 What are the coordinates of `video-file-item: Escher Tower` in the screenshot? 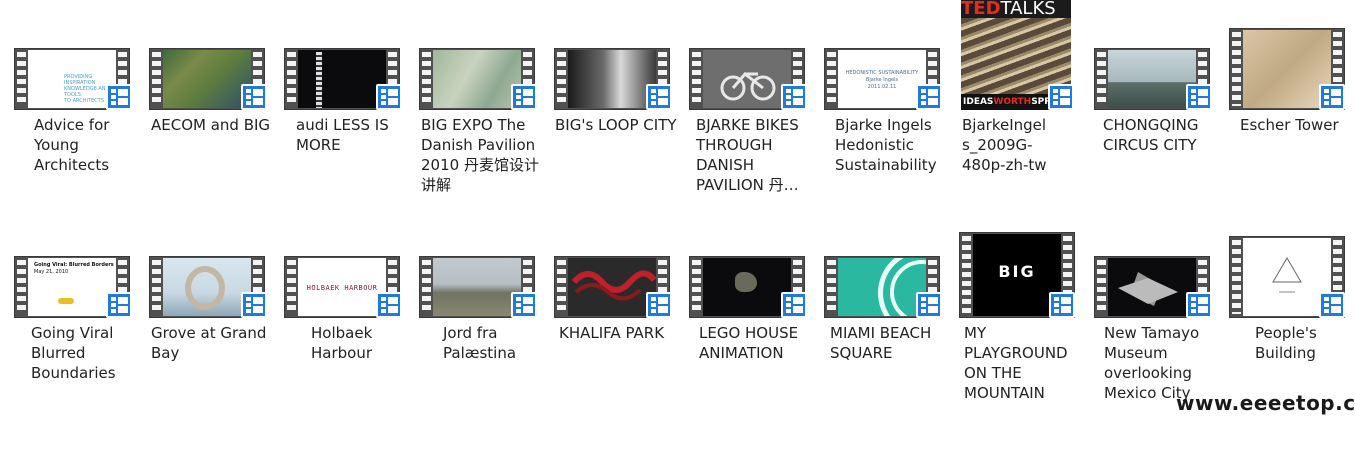 It's located at (1292, 128).